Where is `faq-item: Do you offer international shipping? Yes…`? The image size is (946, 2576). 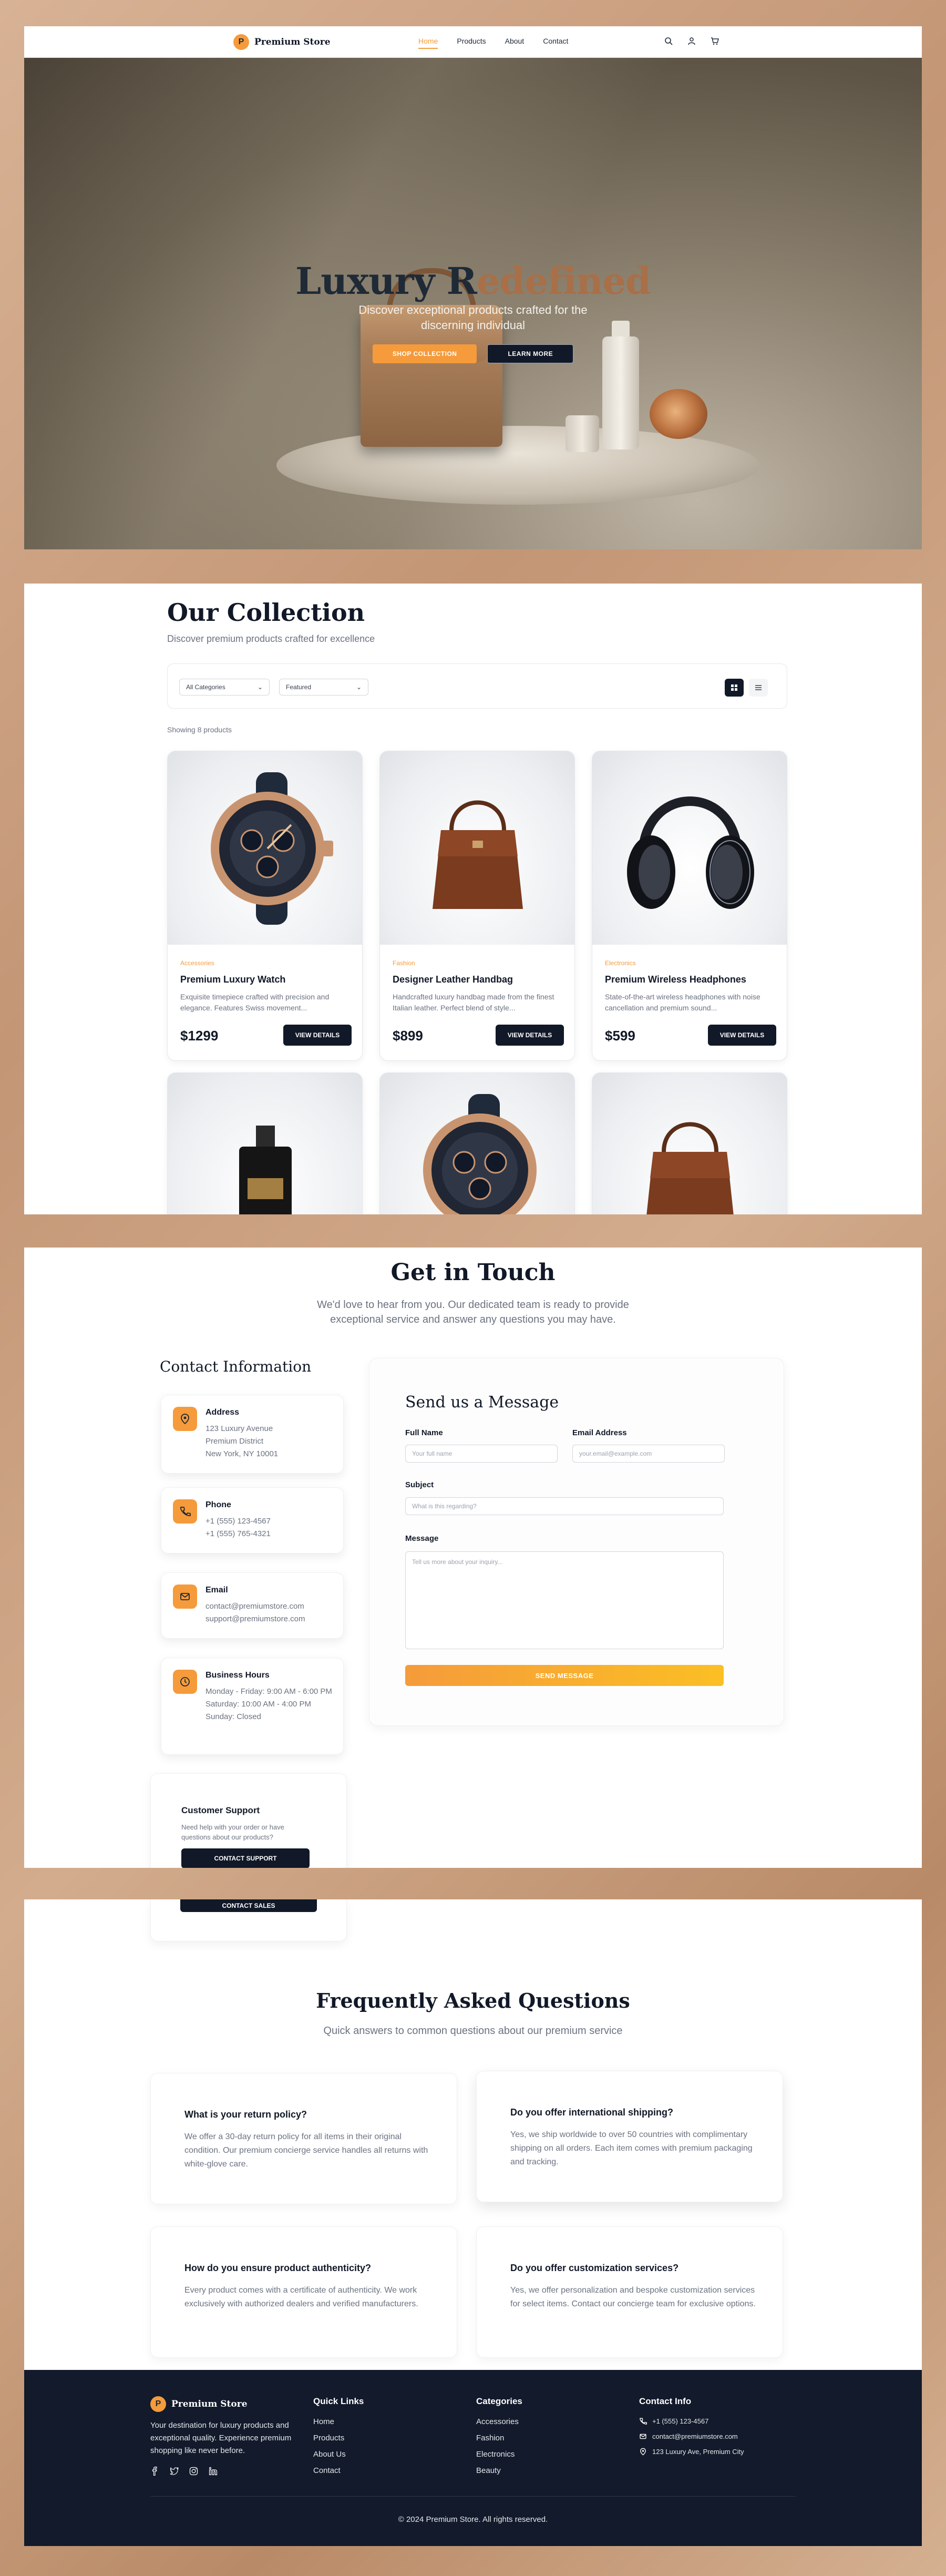
faq-item: Do you offer international shipping? Yes… is located at coordinates (629, 2136).